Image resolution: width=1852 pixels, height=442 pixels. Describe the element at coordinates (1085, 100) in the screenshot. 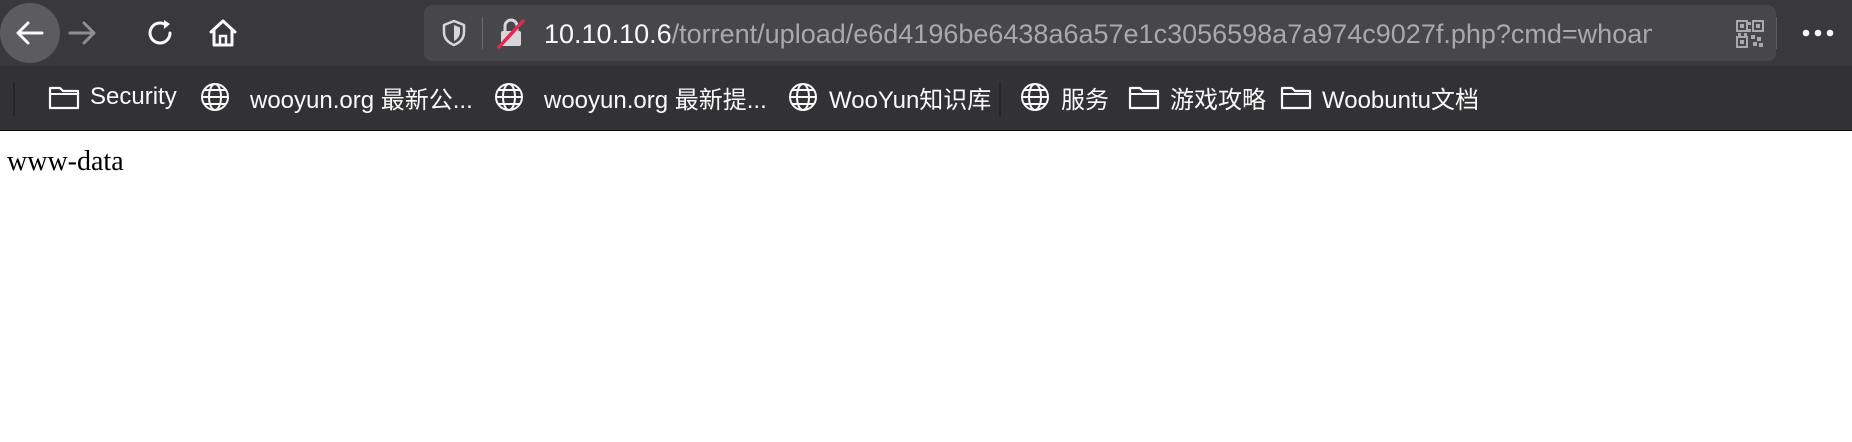

I see `bookmark-label: 服务` at that location.